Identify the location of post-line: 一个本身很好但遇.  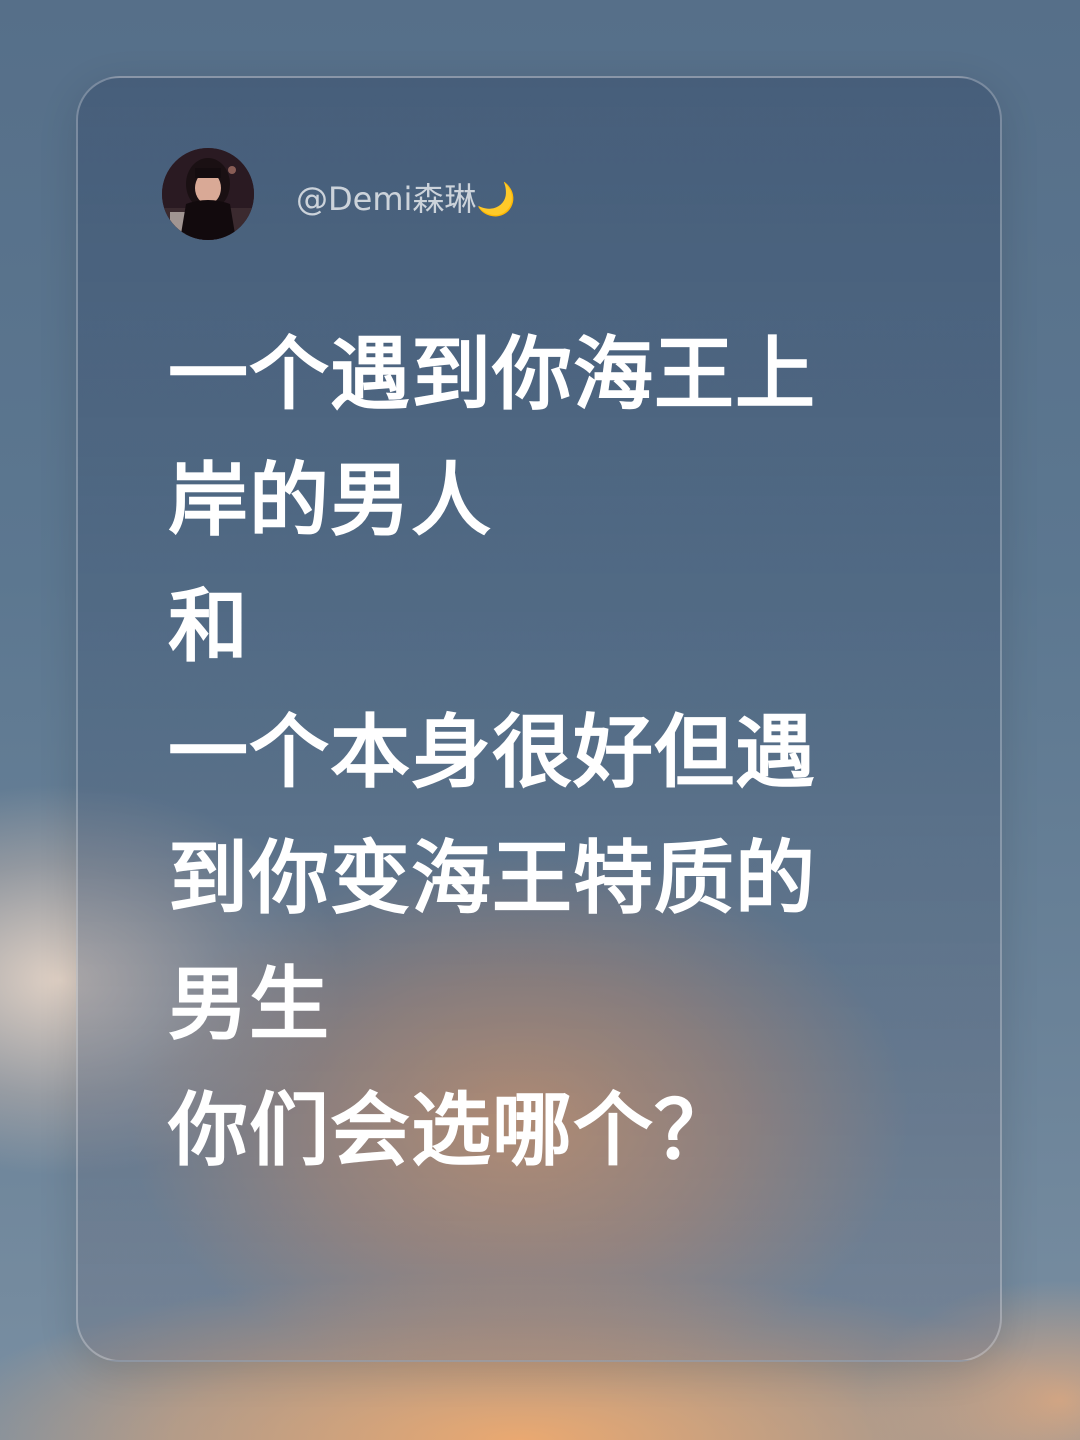
(492, 752).